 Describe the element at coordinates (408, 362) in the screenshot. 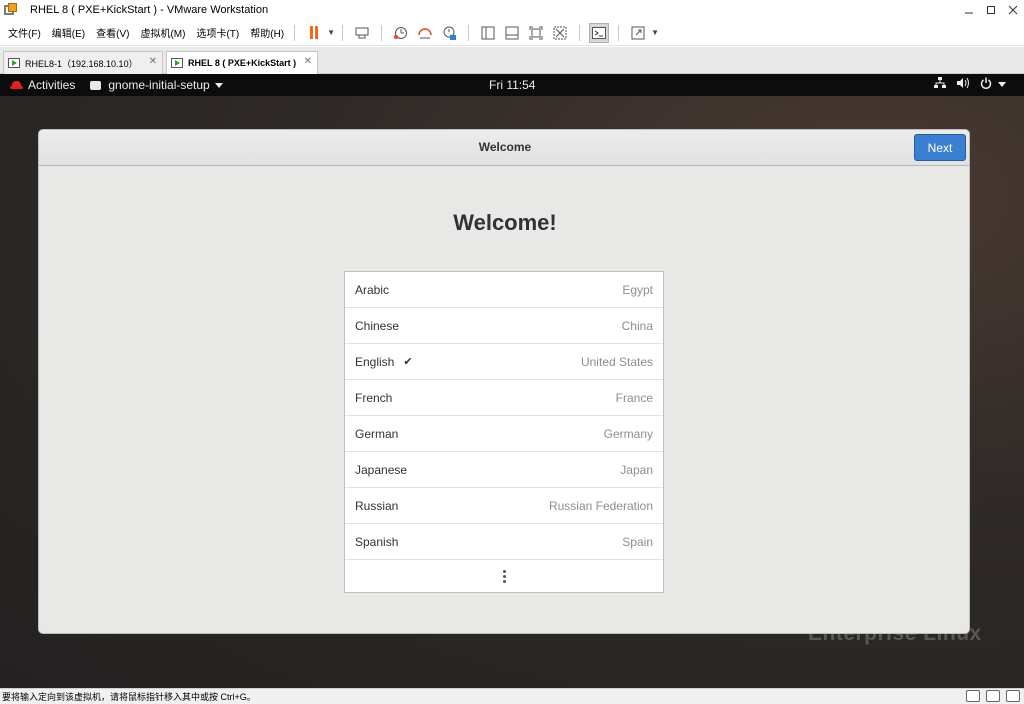

I see `checkmark-icon: ✔` at that location.